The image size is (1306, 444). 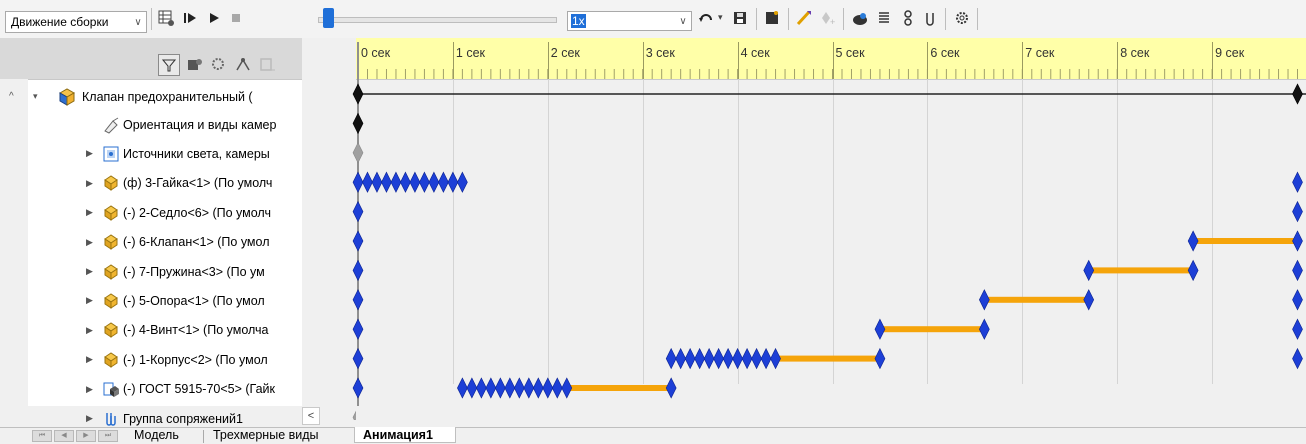 I want to click on bottom-tab-strip, so click(x=653, y=435).